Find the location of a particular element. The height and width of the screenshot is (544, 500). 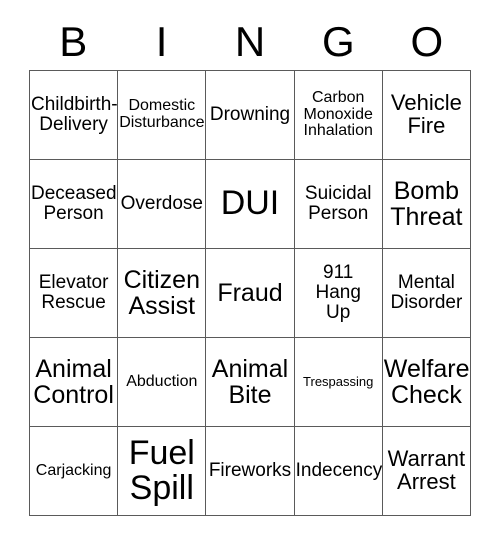

bingo-cell-label: DUI is located at coordinates (250, 203).